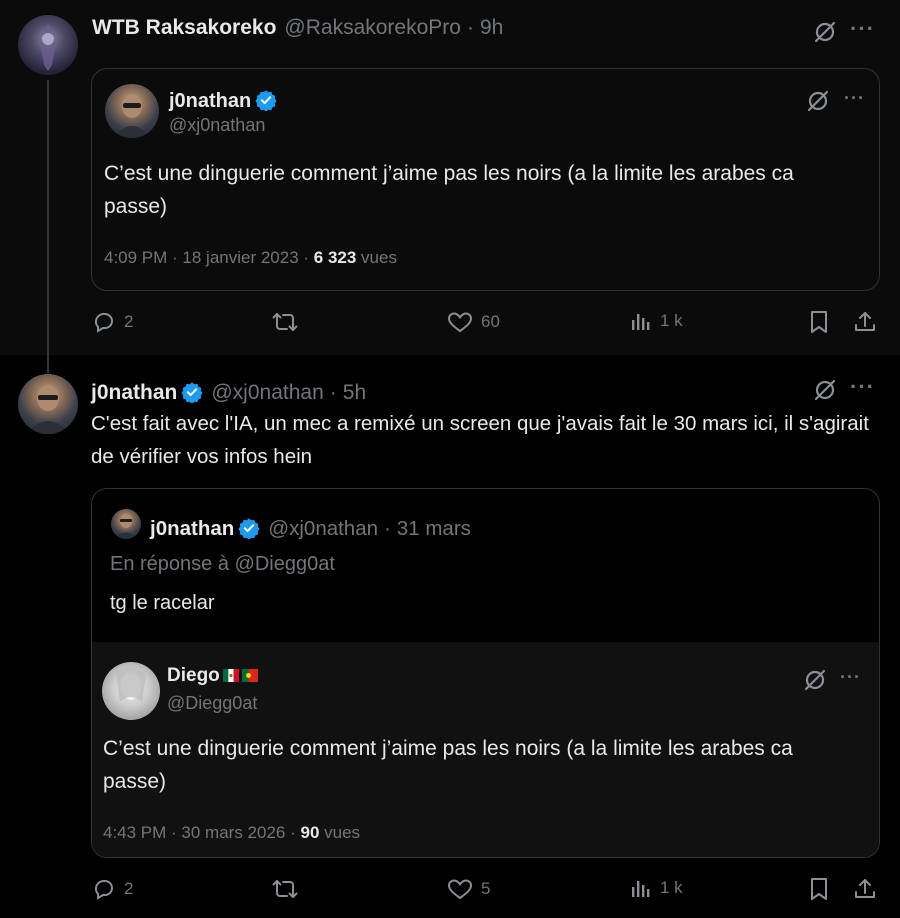  I want to click on handle: @RaksakorekoPro, so click(372, 28).